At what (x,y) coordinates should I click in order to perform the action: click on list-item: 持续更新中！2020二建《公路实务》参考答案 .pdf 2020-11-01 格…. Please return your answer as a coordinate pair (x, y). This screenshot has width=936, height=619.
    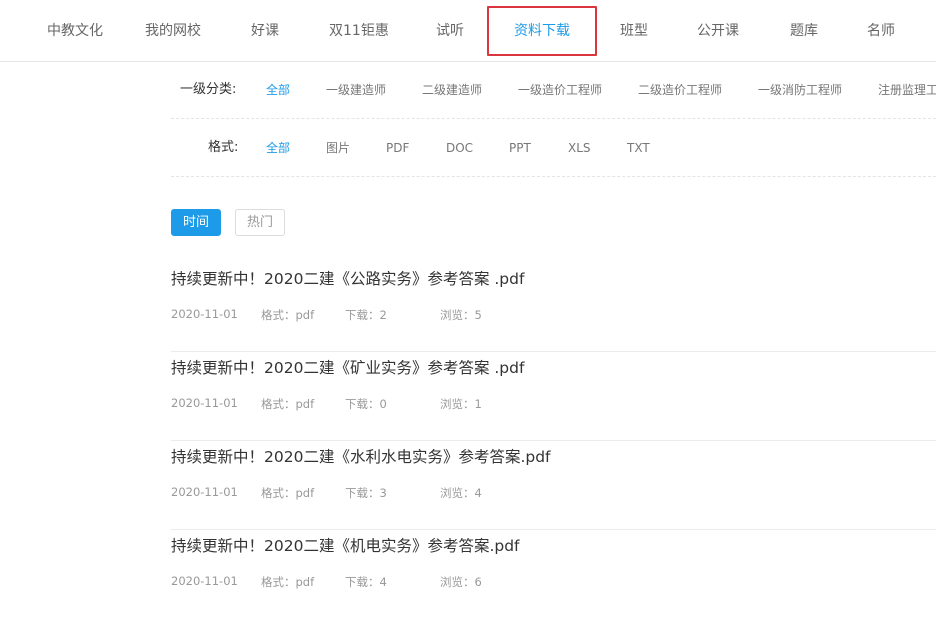
    Looking at the image, I should click on (553, 307).